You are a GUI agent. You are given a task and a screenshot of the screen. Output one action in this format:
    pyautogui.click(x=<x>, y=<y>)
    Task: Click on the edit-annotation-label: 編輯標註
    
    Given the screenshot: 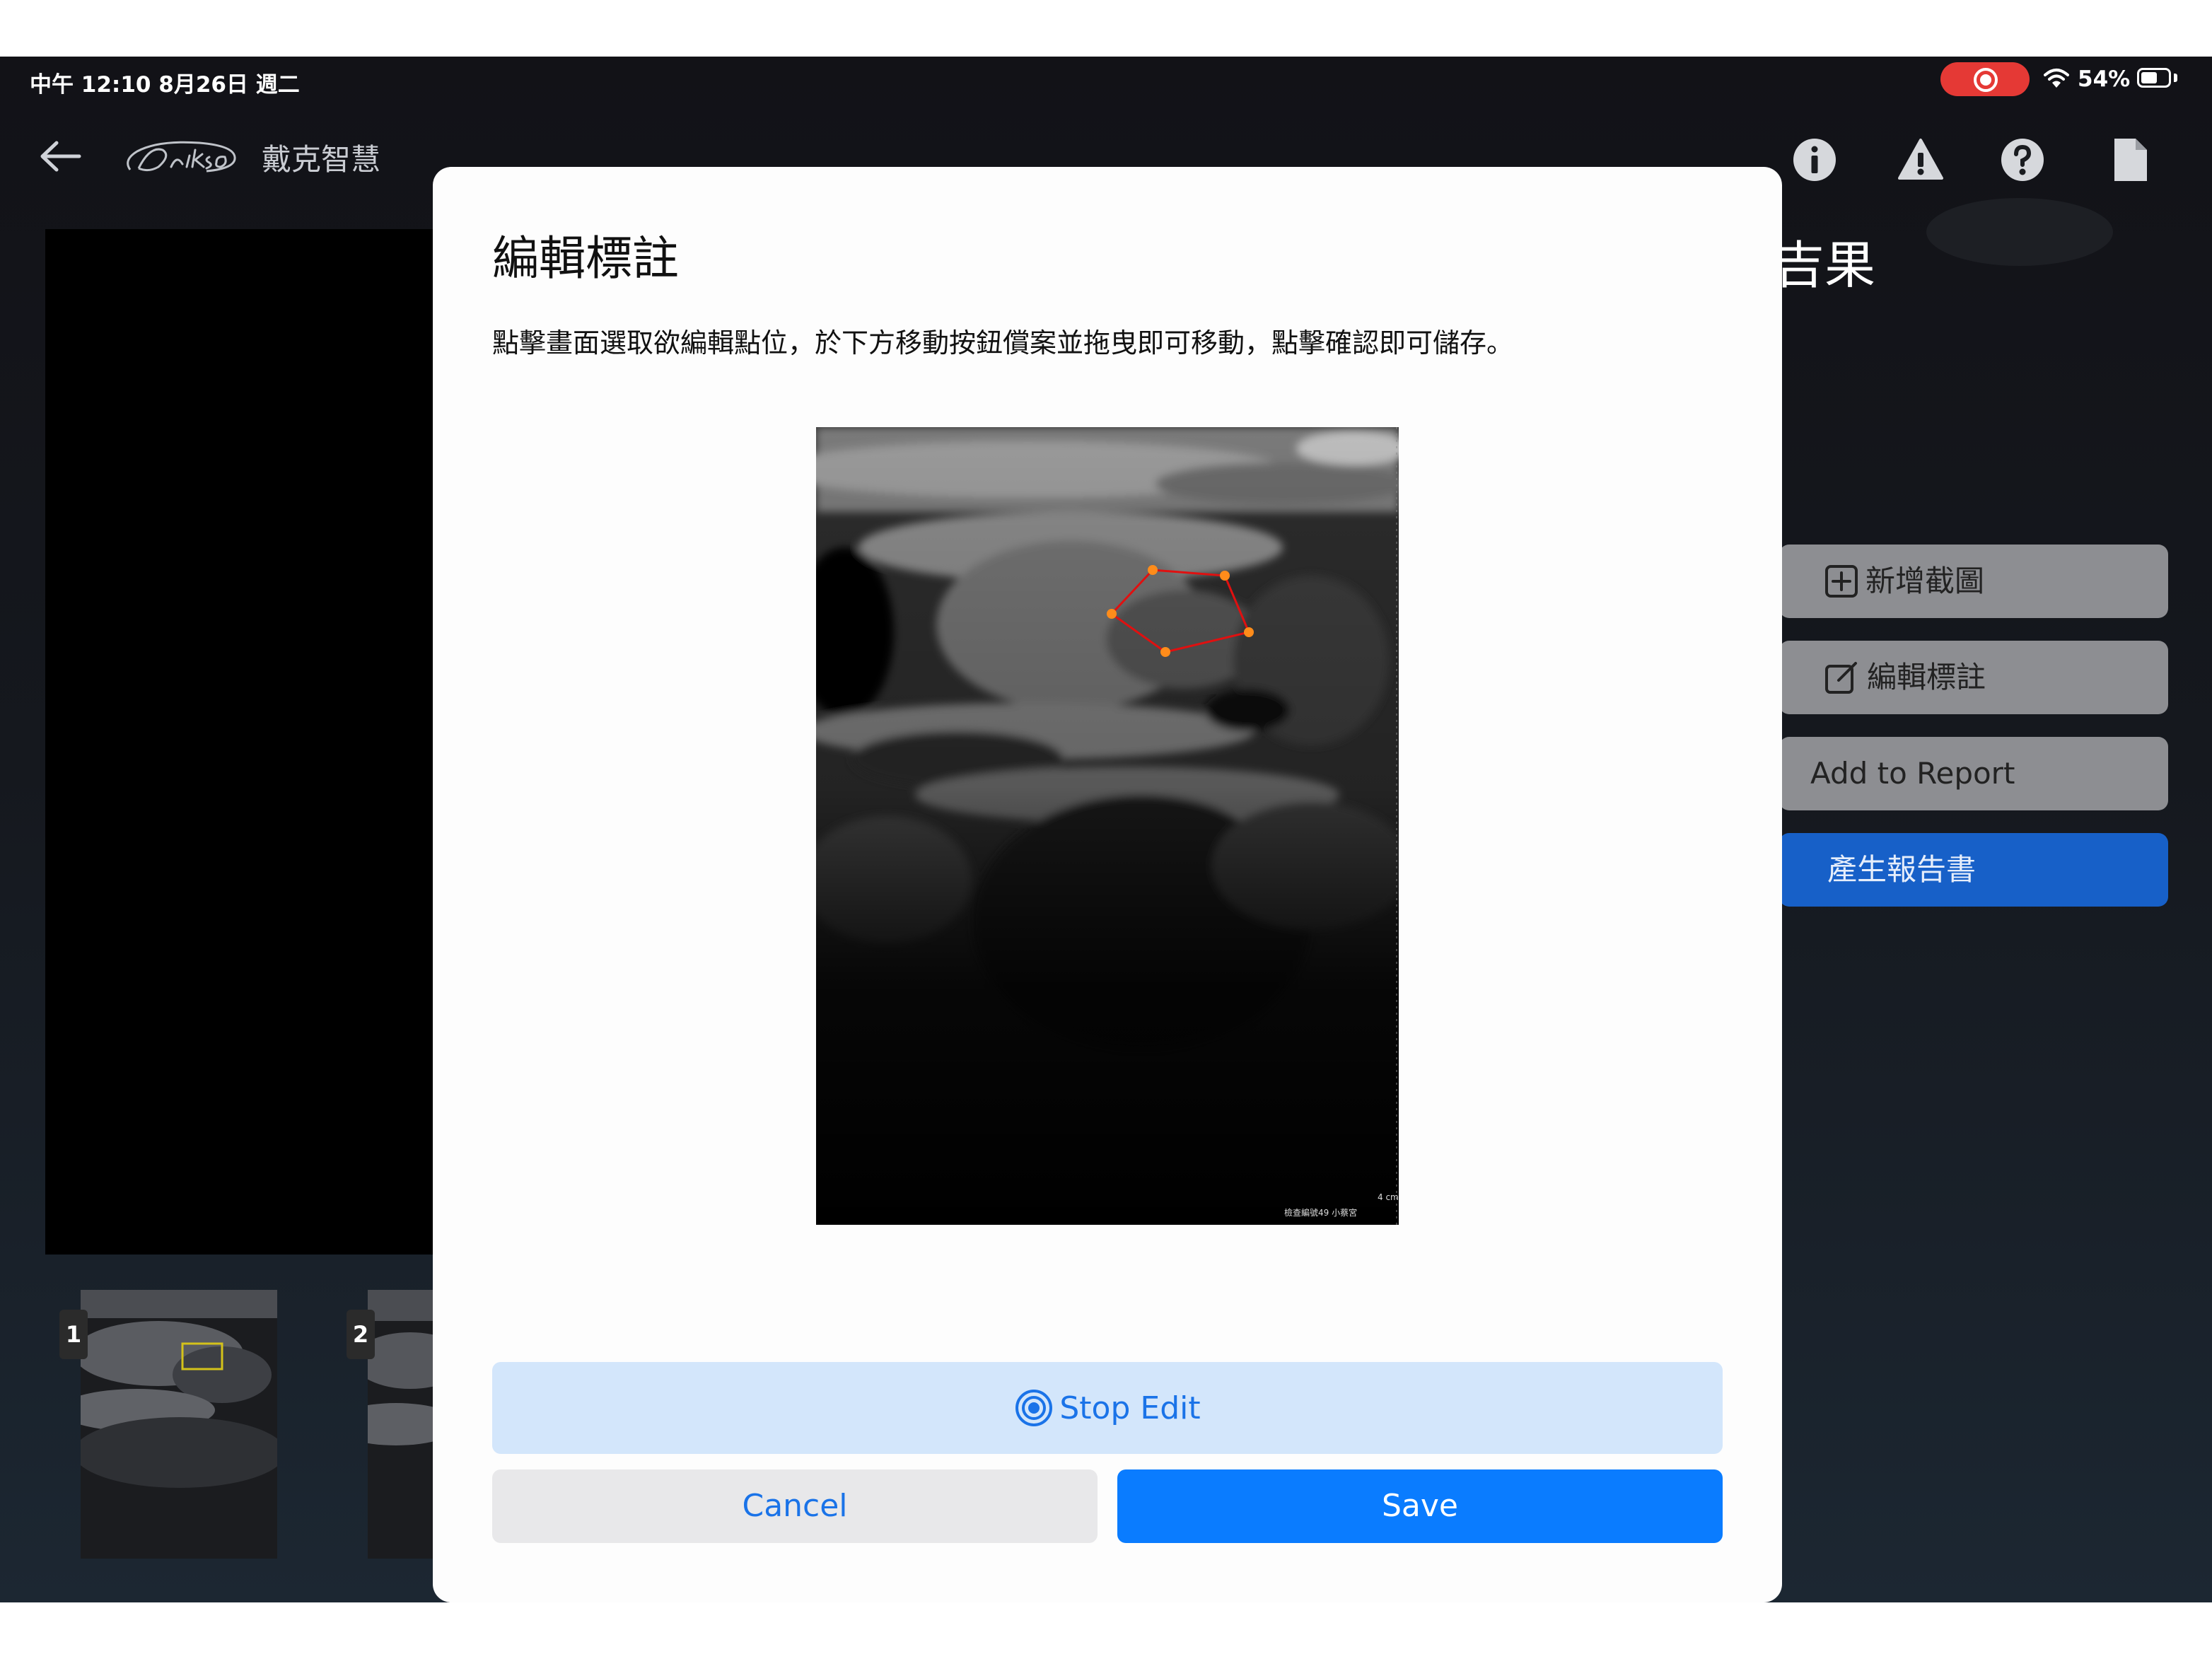 What is the action you would take?
    pyautogui.click(x=1926, y=677)
    